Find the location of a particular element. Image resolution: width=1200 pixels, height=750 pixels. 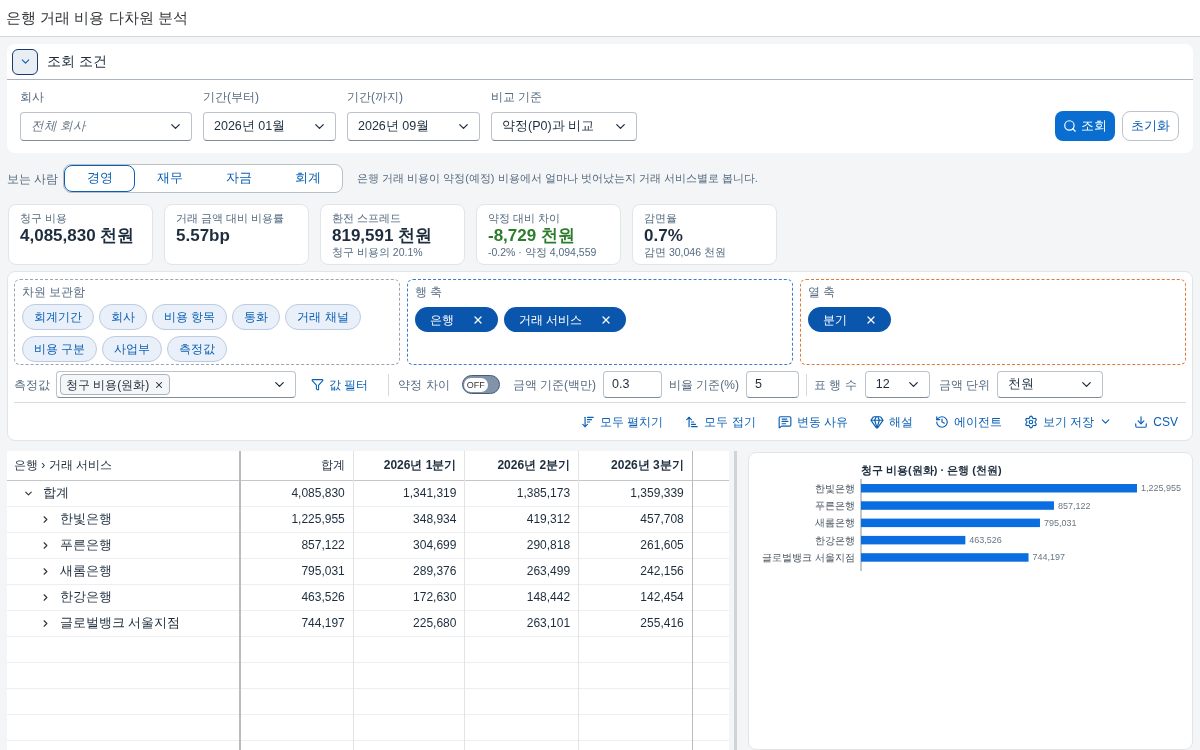

column-header: 합계 is located at coordinates (296, 465).